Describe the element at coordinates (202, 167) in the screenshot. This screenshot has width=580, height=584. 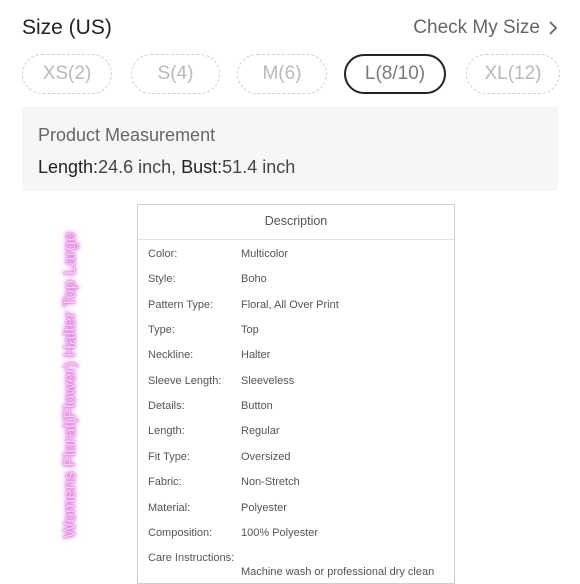
I see `bust-label: Bust:` at that location.